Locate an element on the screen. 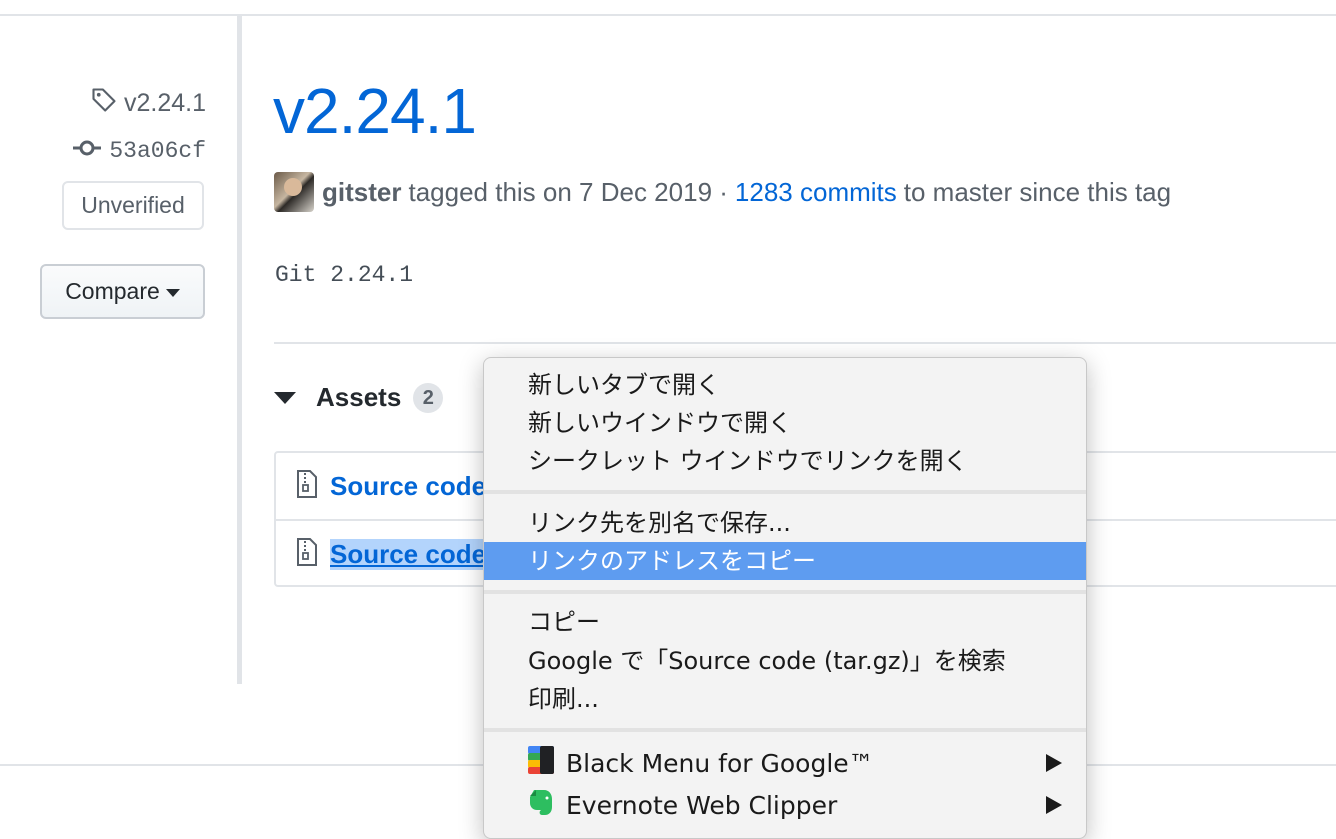 The width and height of the screenshot is (1336, 839). asset-link: Source code is located at coordinates (408, 486).